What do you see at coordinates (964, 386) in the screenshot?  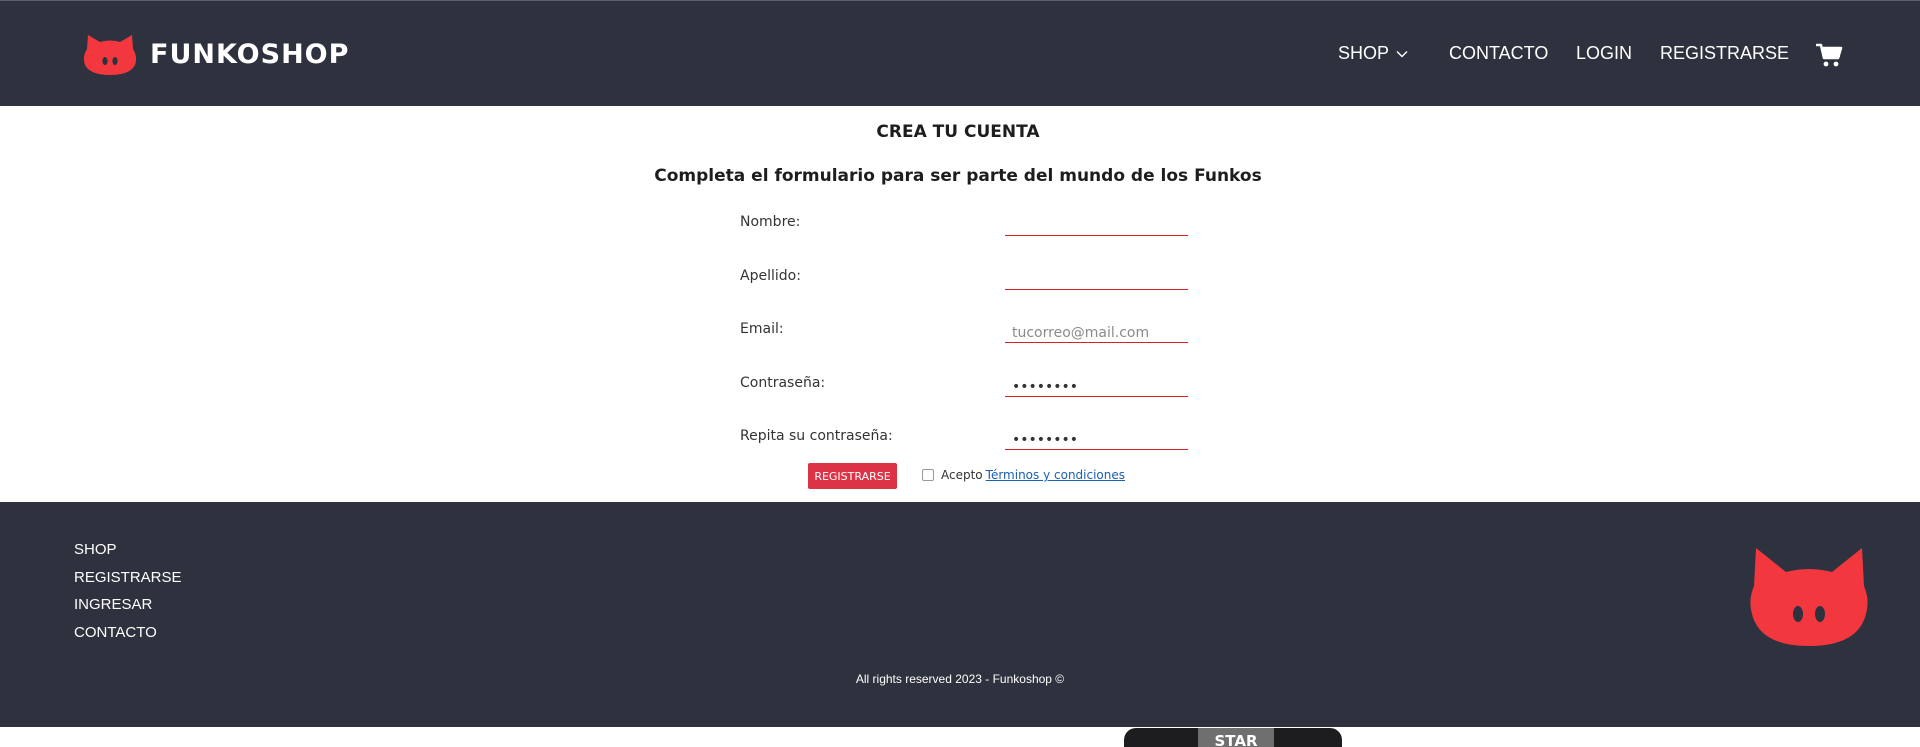 I see `form-row-password: Contraseña:` at bounding box center [964, 386].